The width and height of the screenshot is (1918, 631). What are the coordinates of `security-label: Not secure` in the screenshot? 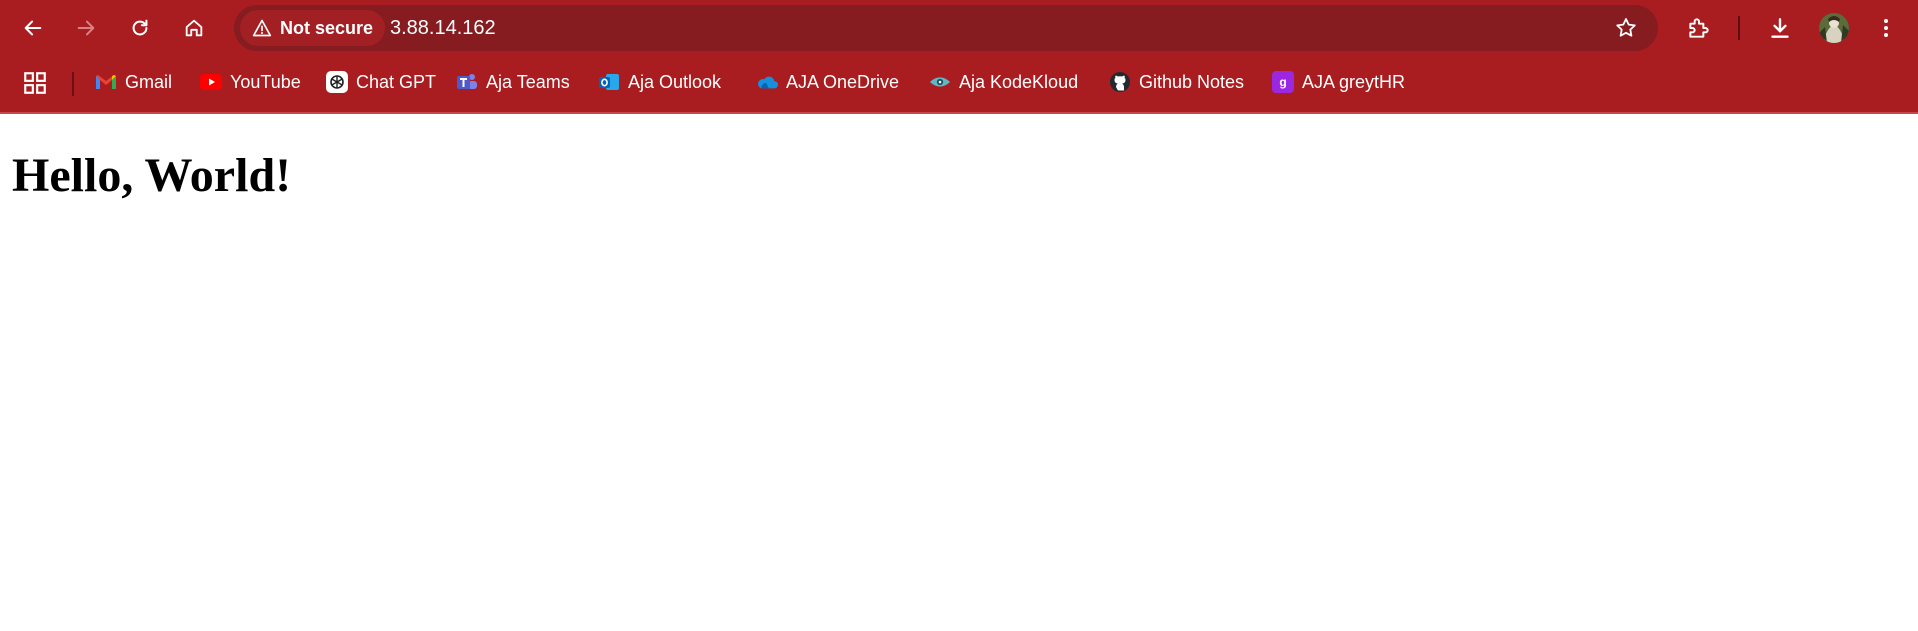 It's located at (327, 27).